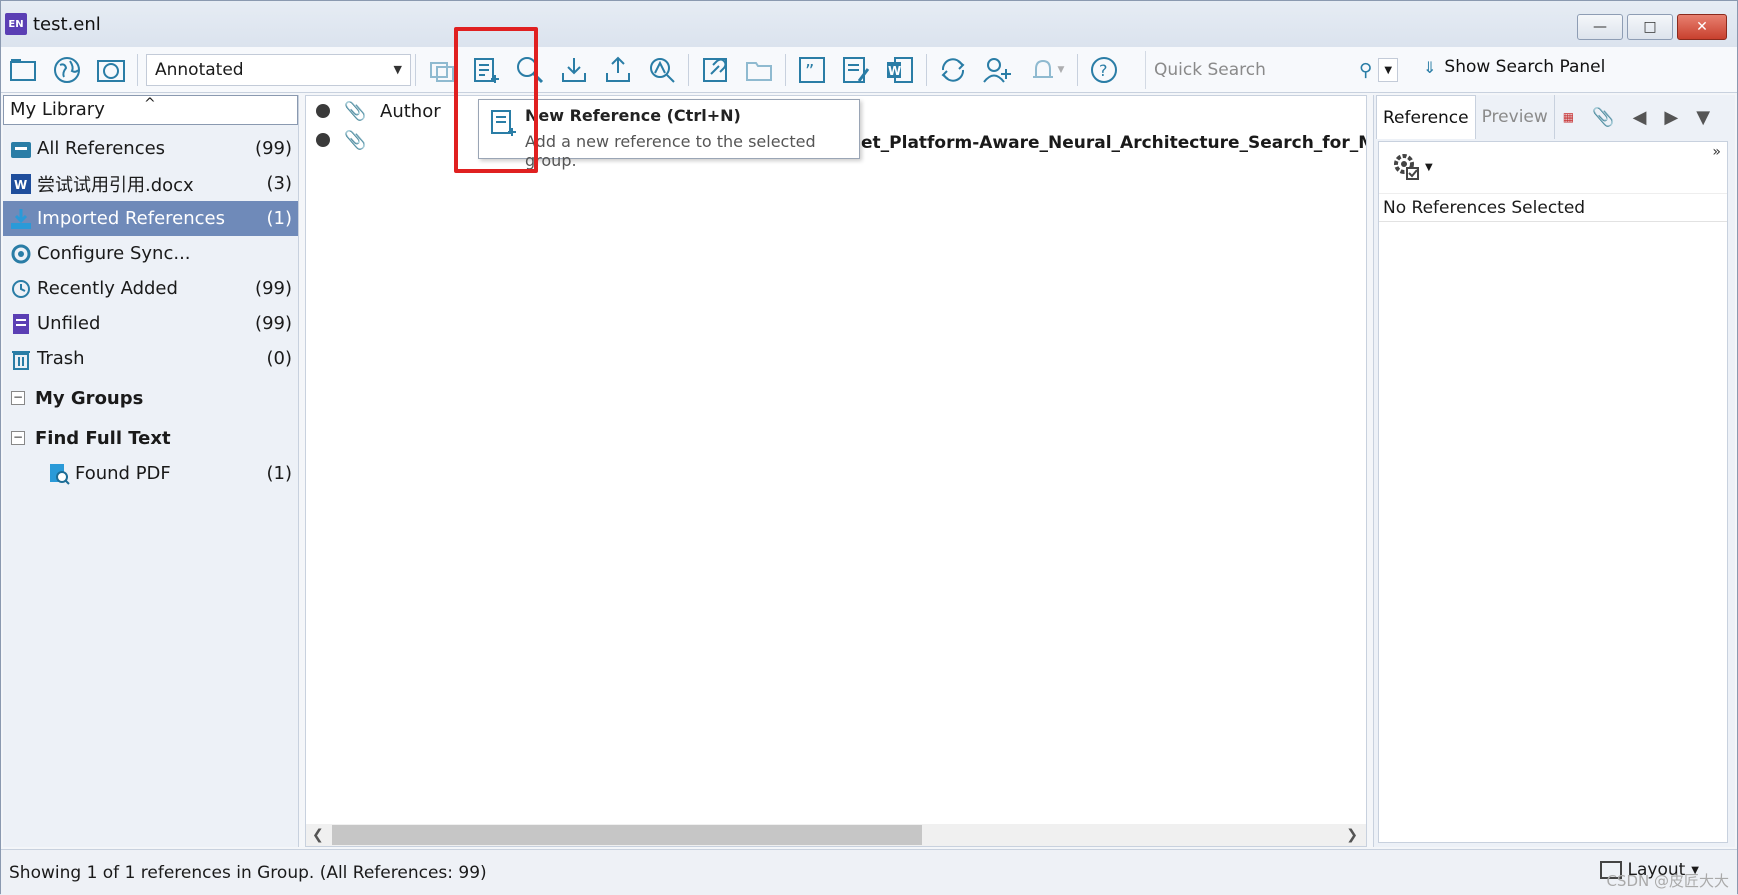 Image resolution: width=1738 pixels, height=895 pixels. What do you see at coordinates (869, 24) in the screenshot?
I see `title-bar: EN test.enl — □ ✕` at bounding box center [869, 24].